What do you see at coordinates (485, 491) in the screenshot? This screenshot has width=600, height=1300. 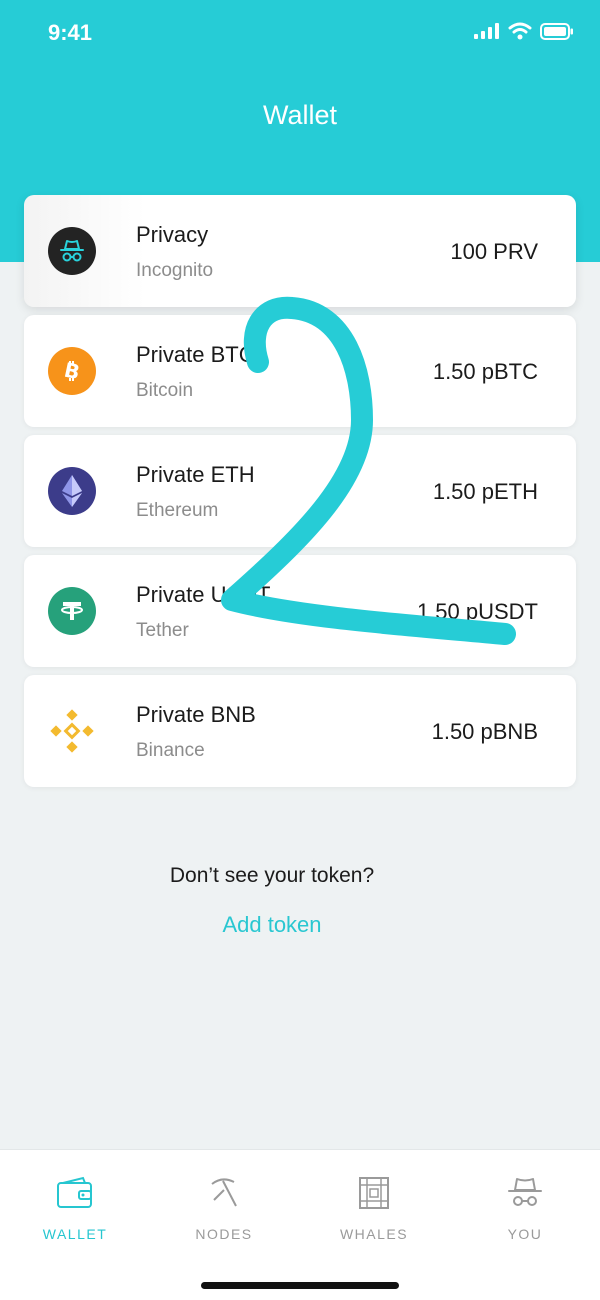 I see `token-amount: 1.50 pETH` at bounding box center [485, 491].